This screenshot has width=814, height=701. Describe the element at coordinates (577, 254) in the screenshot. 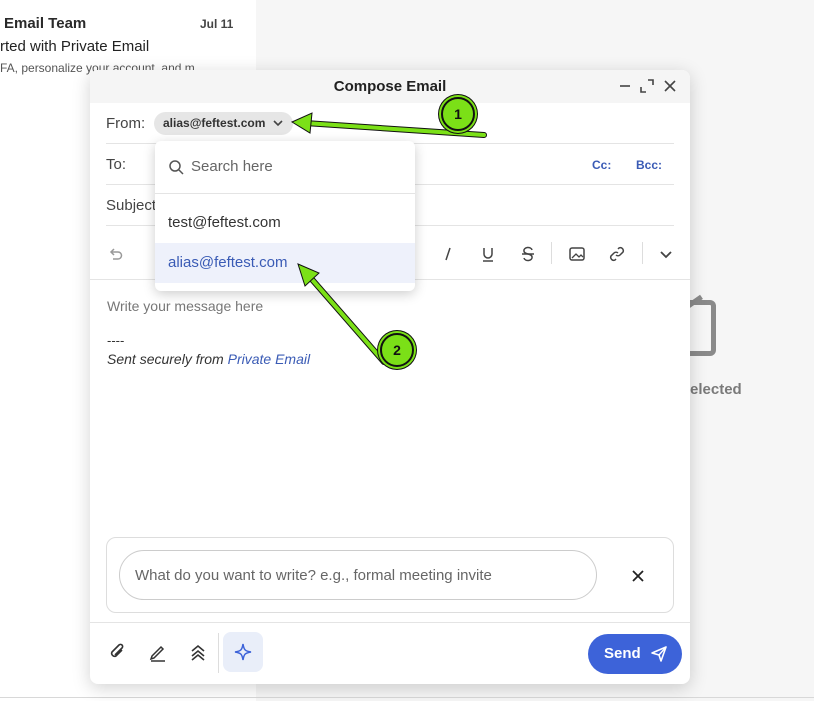

I see `image-icon` at that location.